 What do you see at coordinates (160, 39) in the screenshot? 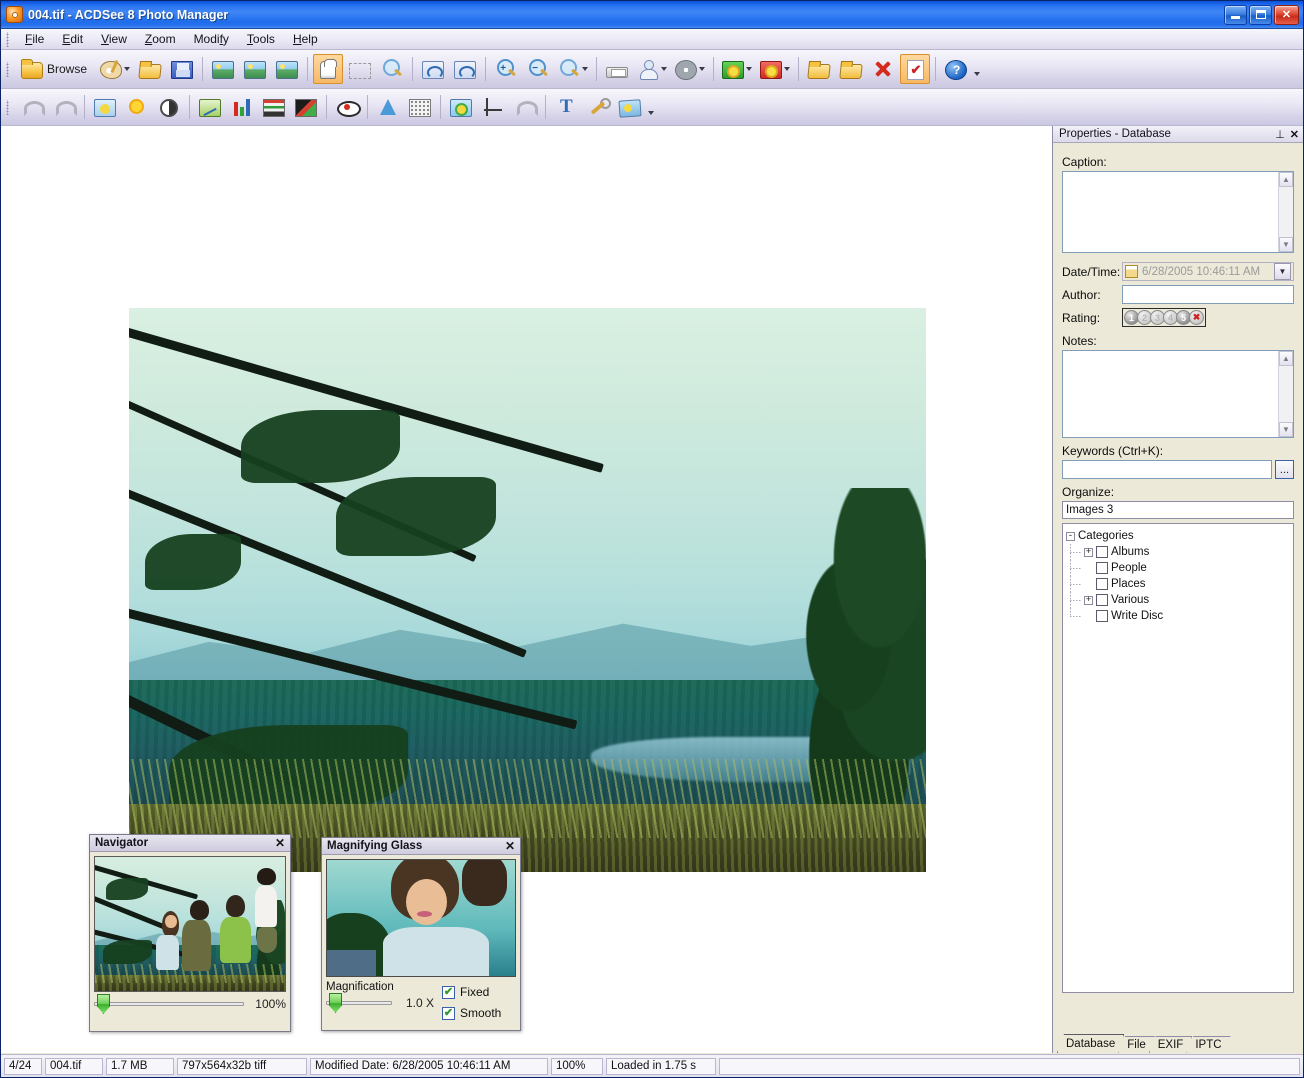
I see `menu-zoom: Zoom` at bounding box center [160, 39].